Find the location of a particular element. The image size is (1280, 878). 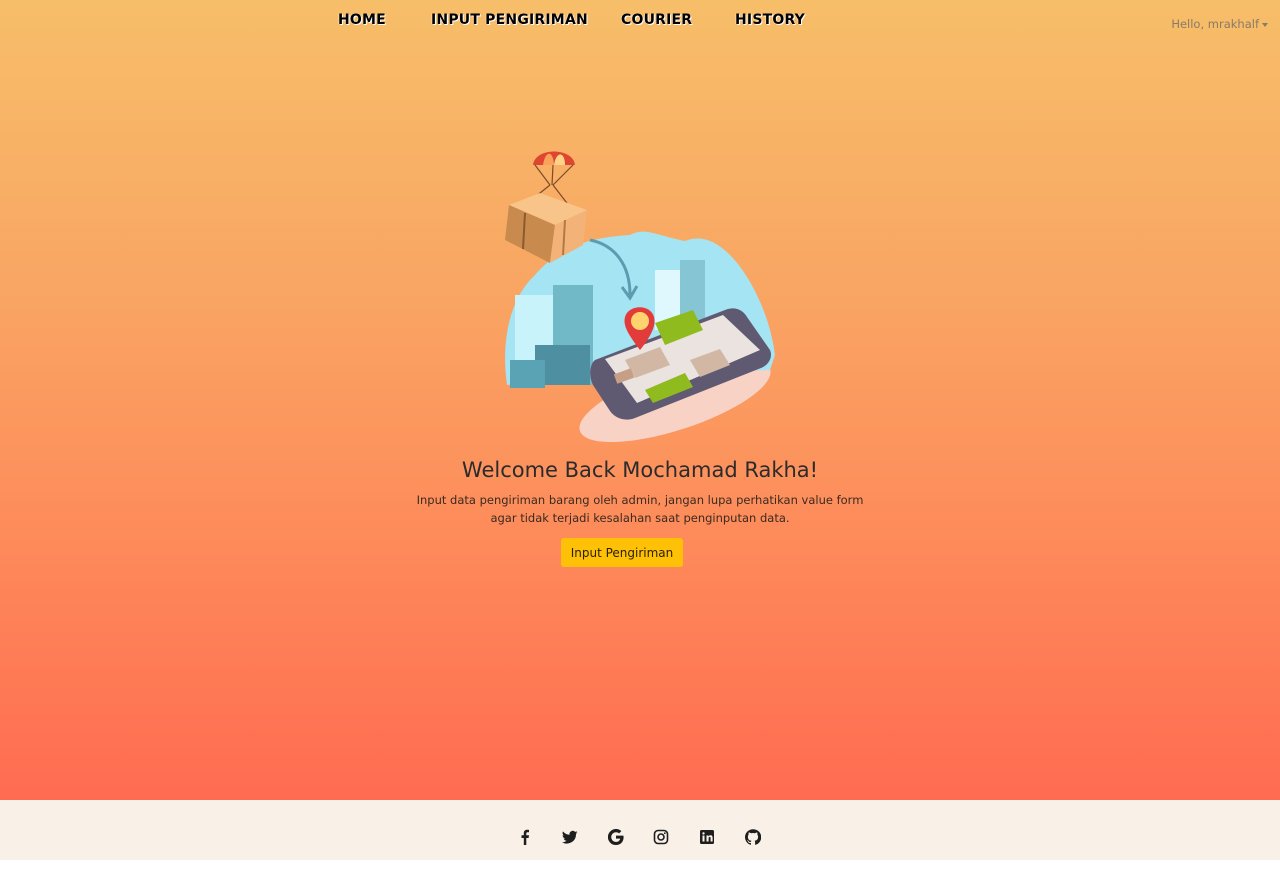

facebook-icon is located at coordinates (525, 837).